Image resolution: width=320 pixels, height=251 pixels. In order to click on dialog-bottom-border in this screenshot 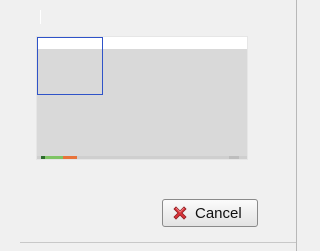, I will do `click(158, 242)`.